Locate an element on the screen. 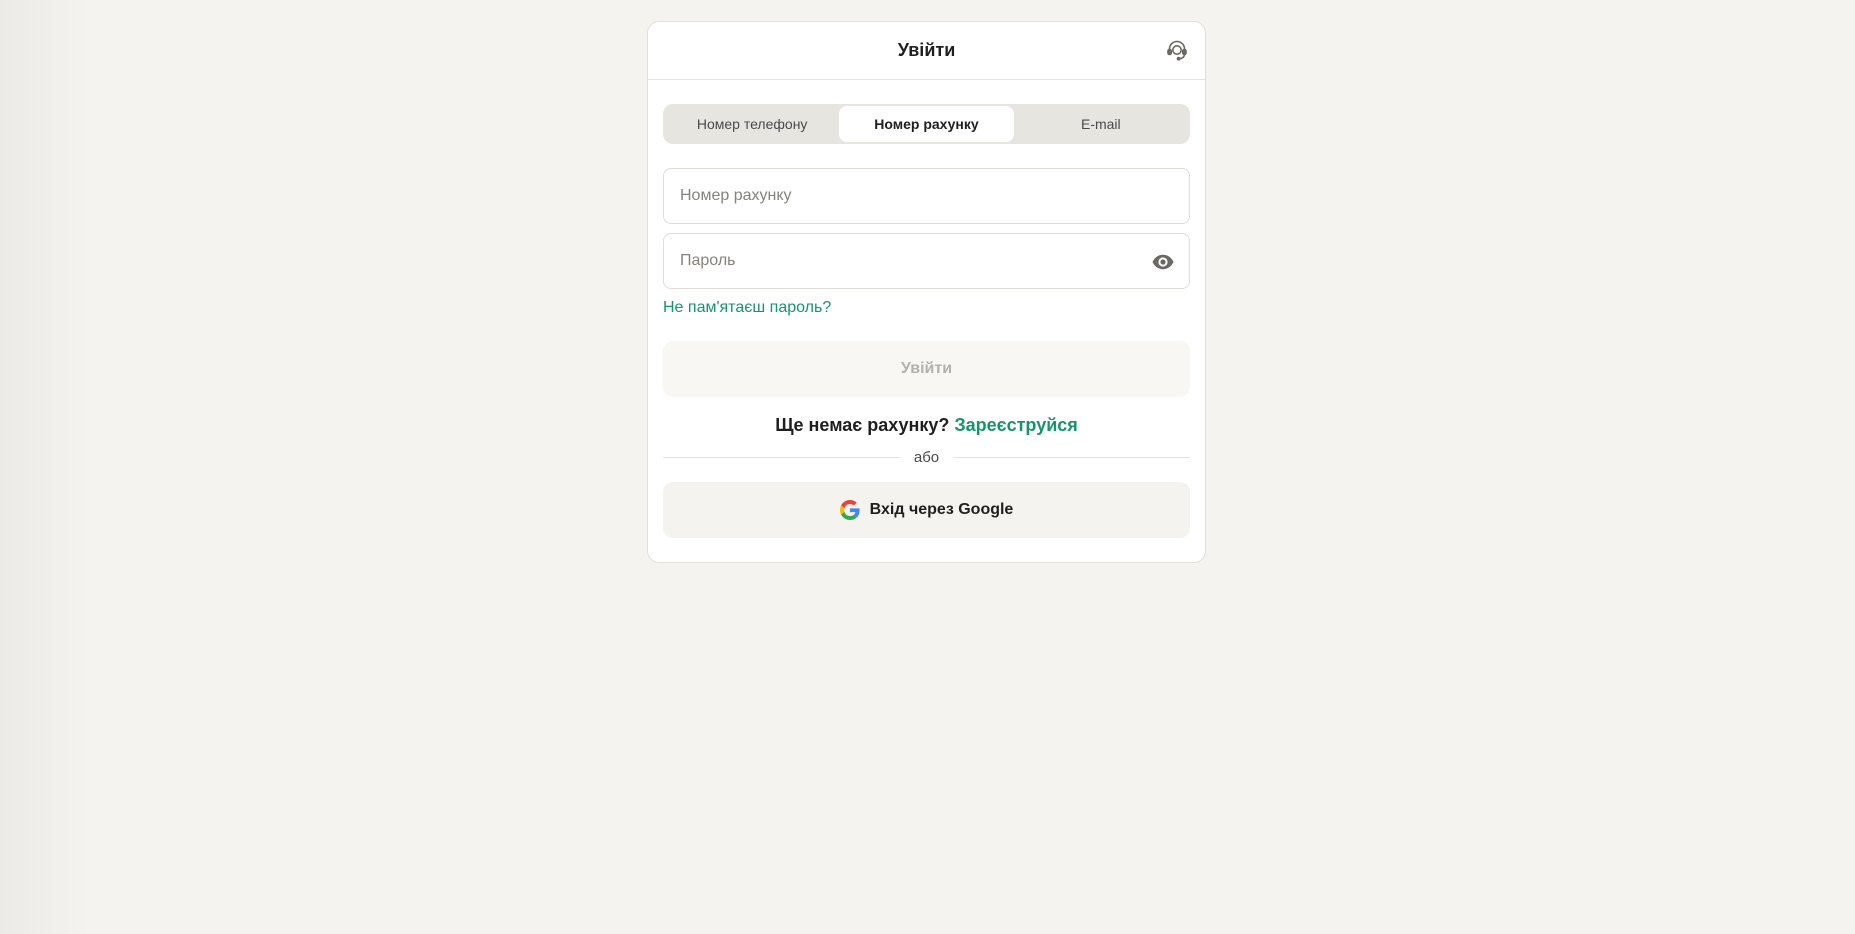 Image resolution: width=1855 pixels, height=934 pixels. divider-line-left is located at coordinates (781, 457).